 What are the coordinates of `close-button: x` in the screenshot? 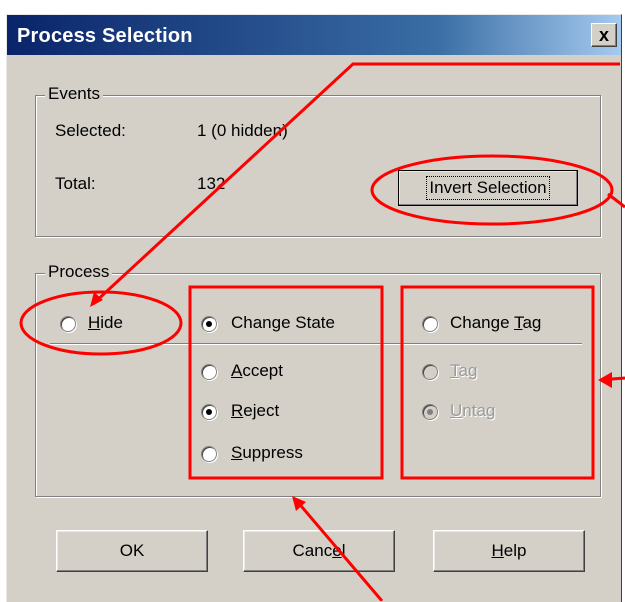 It's located at (604, 35).